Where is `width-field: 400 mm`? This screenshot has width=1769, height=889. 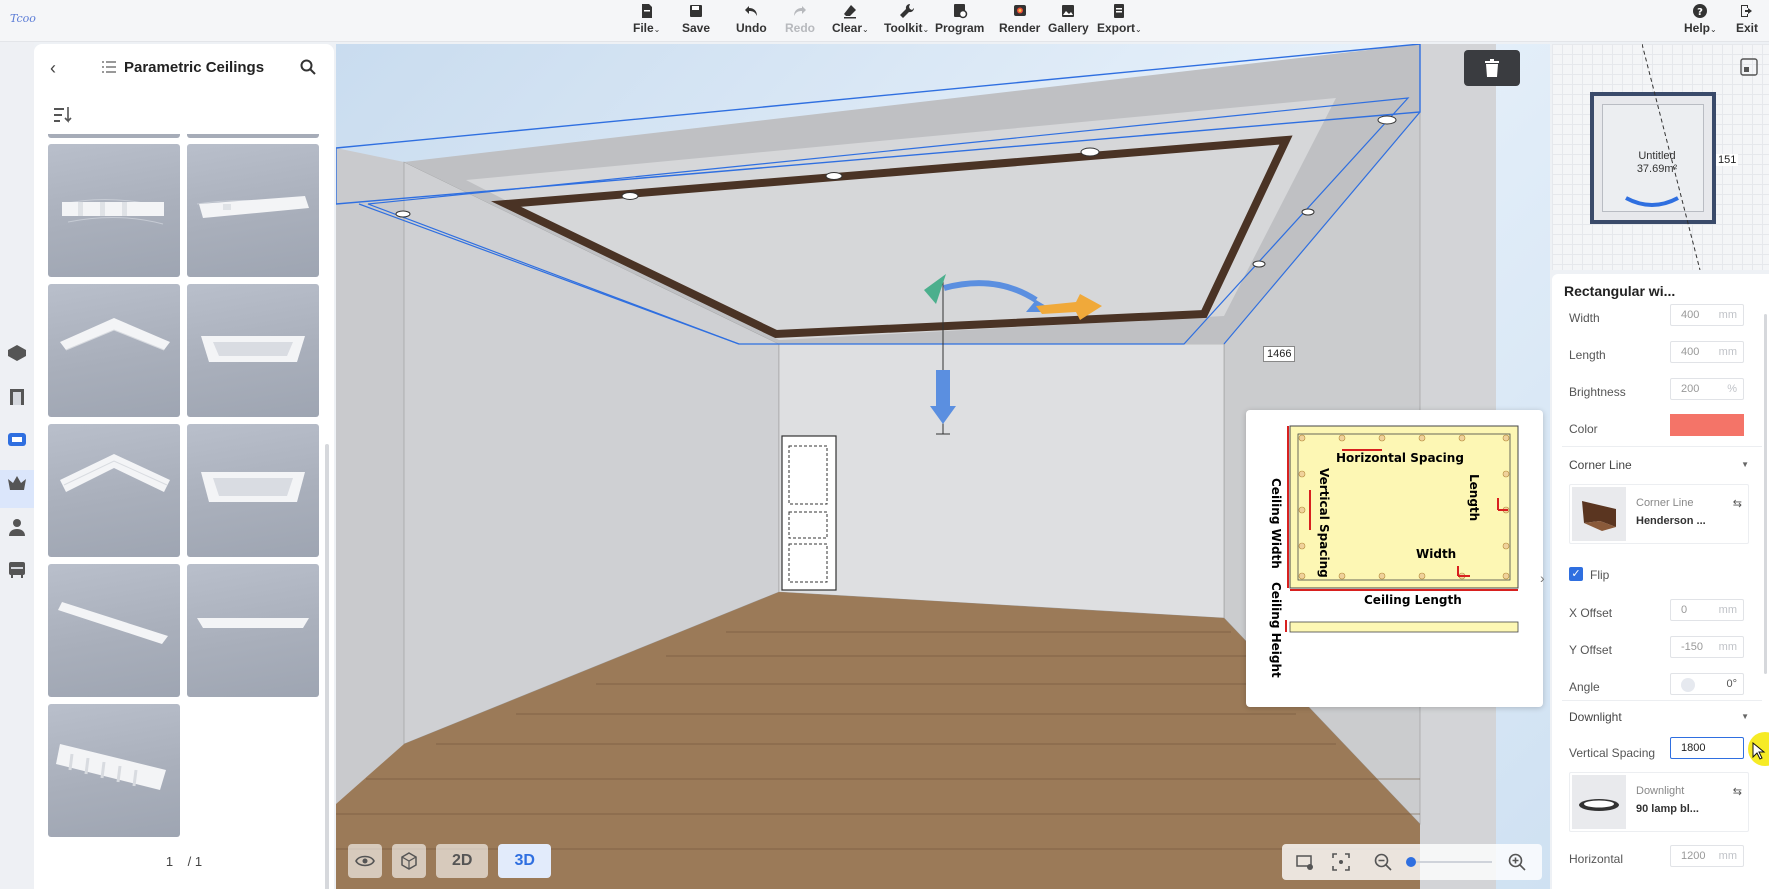
width-field: 400 mm is located at coordinates (1707, 315).